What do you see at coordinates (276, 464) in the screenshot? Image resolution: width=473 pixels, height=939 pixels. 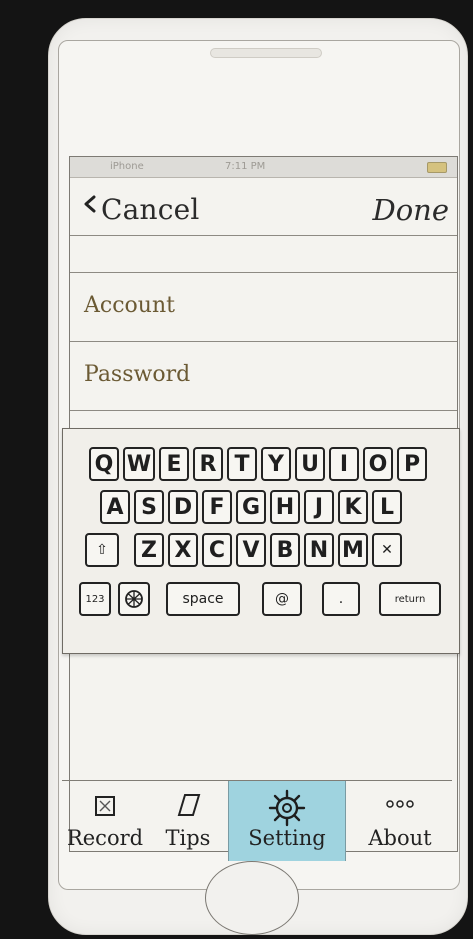 I see `key-y: Y` at bounding box center [276, 464].